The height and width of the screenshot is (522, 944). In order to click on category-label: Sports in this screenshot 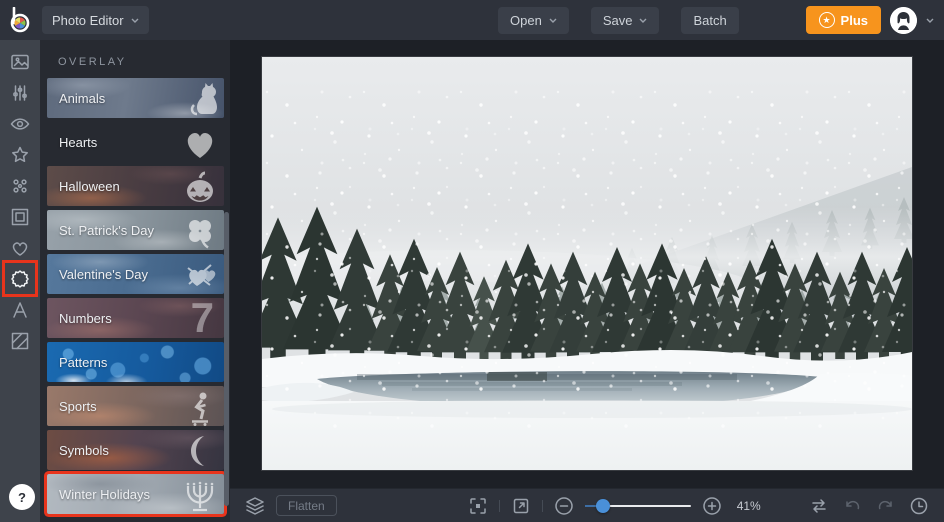, I will do `click(78, 406)`.